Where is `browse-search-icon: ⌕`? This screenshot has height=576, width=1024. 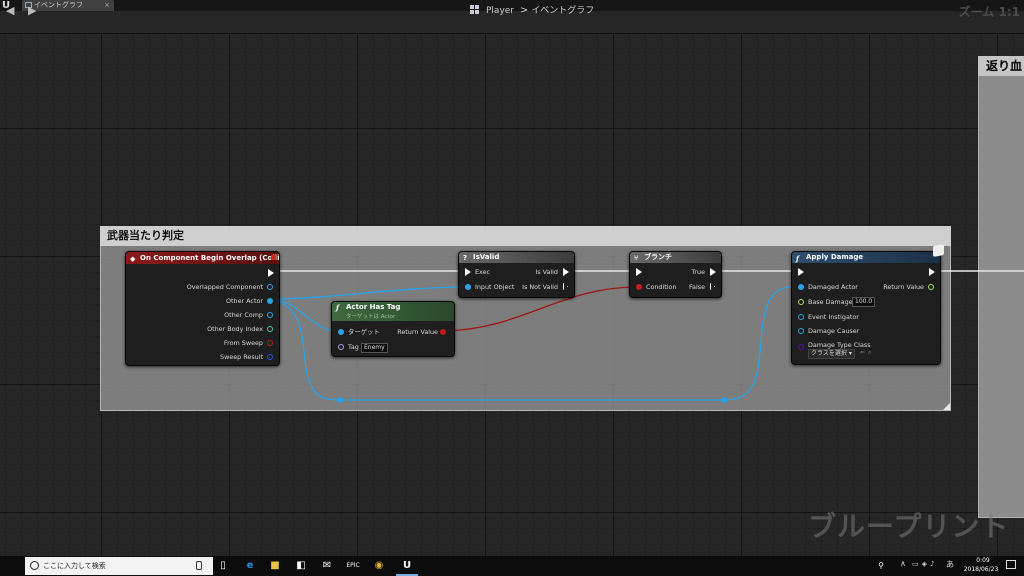 browse-search-icon: ⌕ is located at coordinates (869, 353).